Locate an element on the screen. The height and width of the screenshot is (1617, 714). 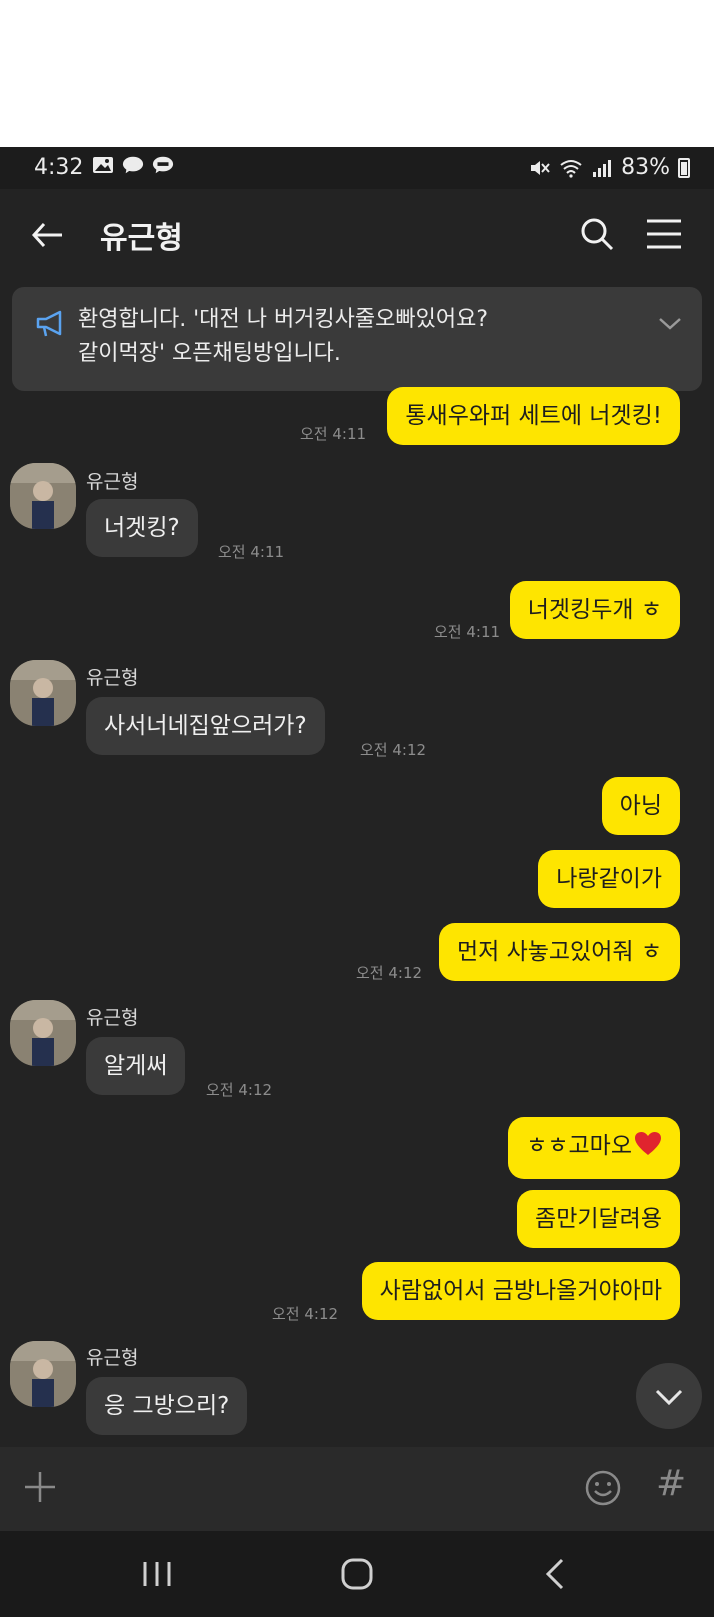
my-message: 너겟킹두개 ㅎ is located at coordinates (594, 610).